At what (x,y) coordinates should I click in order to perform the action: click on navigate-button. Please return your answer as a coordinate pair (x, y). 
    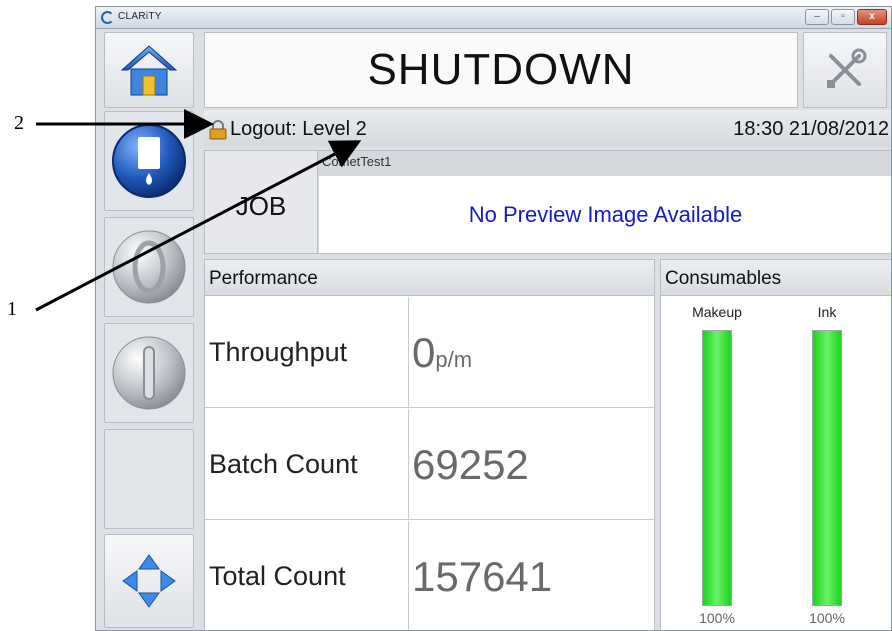
    Looking at the image, I should click on (149, 581).